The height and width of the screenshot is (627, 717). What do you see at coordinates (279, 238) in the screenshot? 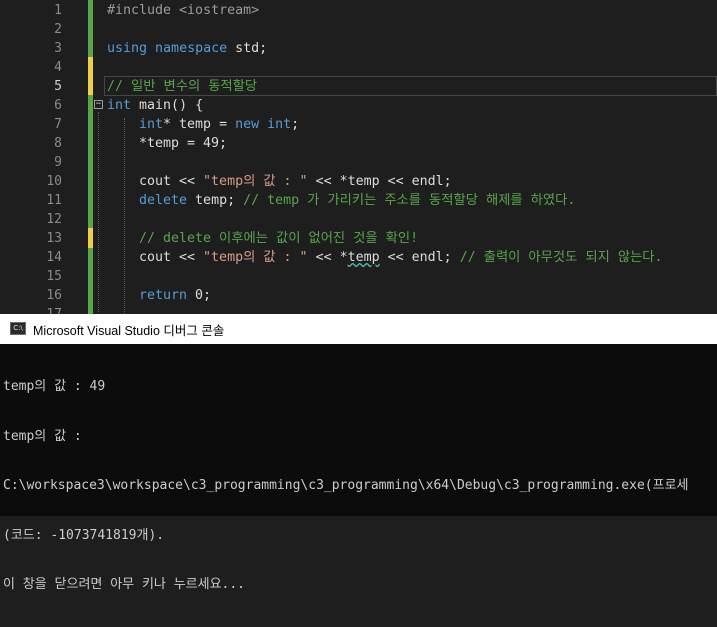
I see `code-comment: // delete 이후에는 값이 없어진 것을 확인!` at bounding box center [279, 238].